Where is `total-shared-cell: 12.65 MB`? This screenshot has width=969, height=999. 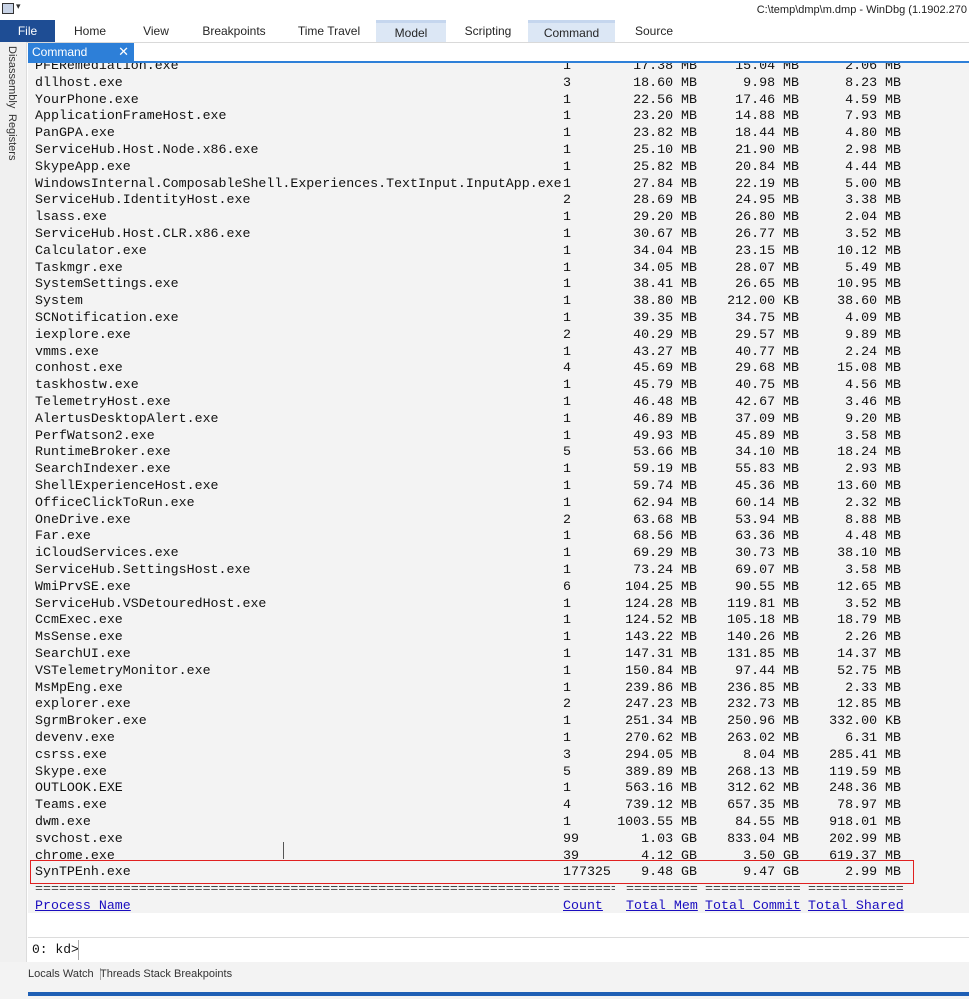 total-shared-cell: 12.65 MB is located at coordinates (869, 586).